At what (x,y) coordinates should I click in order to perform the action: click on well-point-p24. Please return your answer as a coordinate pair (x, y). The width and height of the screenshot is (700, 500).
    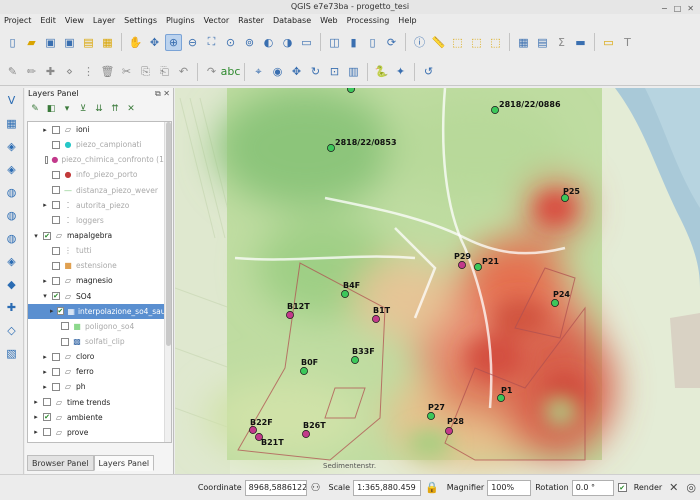
    Looking at the image, I should click on (555, 303).